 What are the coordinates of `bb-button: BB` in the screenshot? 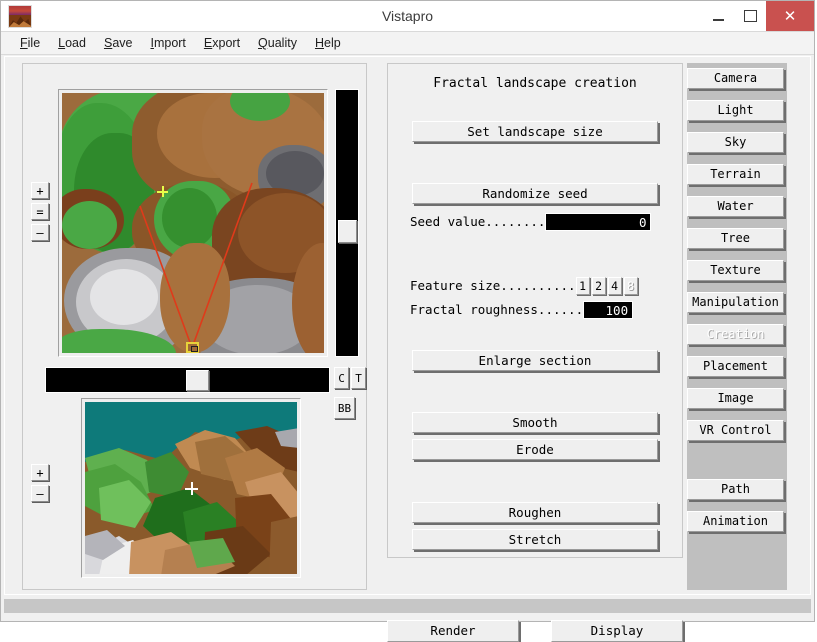 It's located at (344, 408).